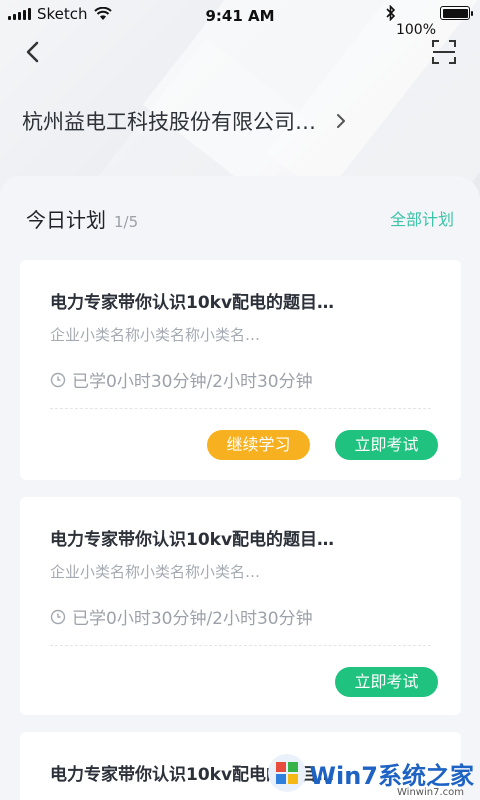 Image resolution: width=480 pixels, height=800 pixels. I want to click on chevron-left-icon, so click(32, 52).